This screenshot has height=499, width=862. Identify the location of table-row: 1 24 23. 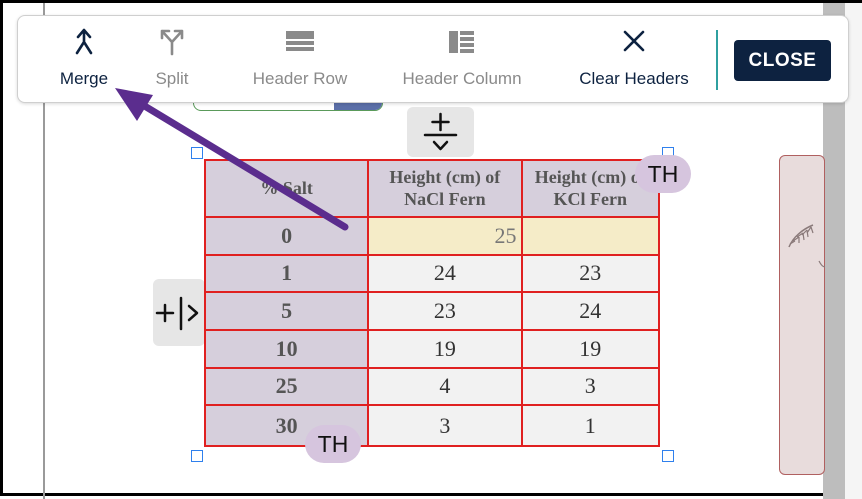
(432, 273).